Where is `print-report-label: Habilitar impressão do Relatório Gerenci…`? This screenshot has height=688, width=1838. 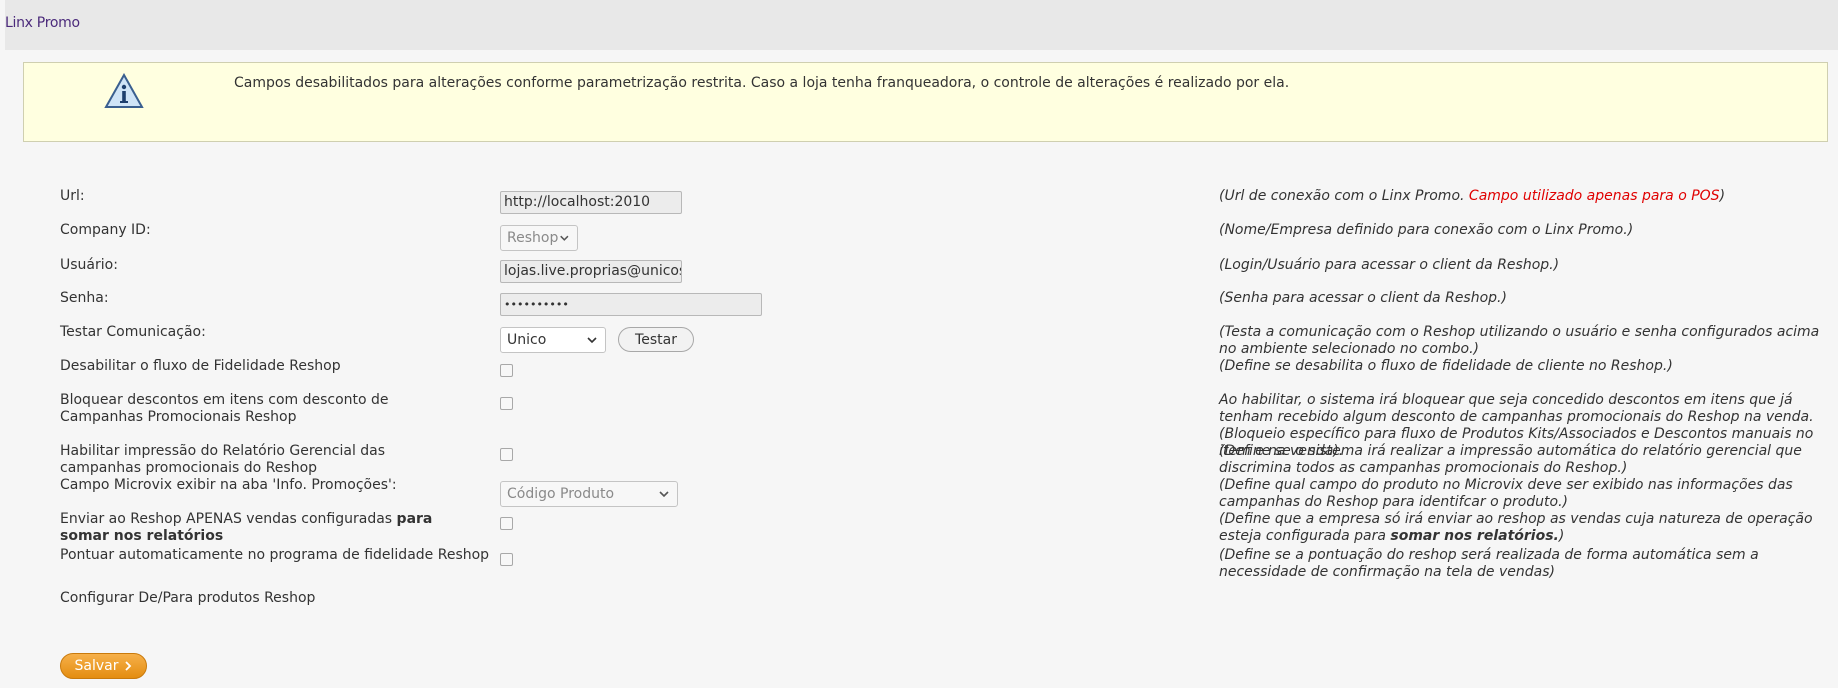
print-report-label: Habilitar impressão do Relatório Gerenci… is located at coordinates (223, 459).